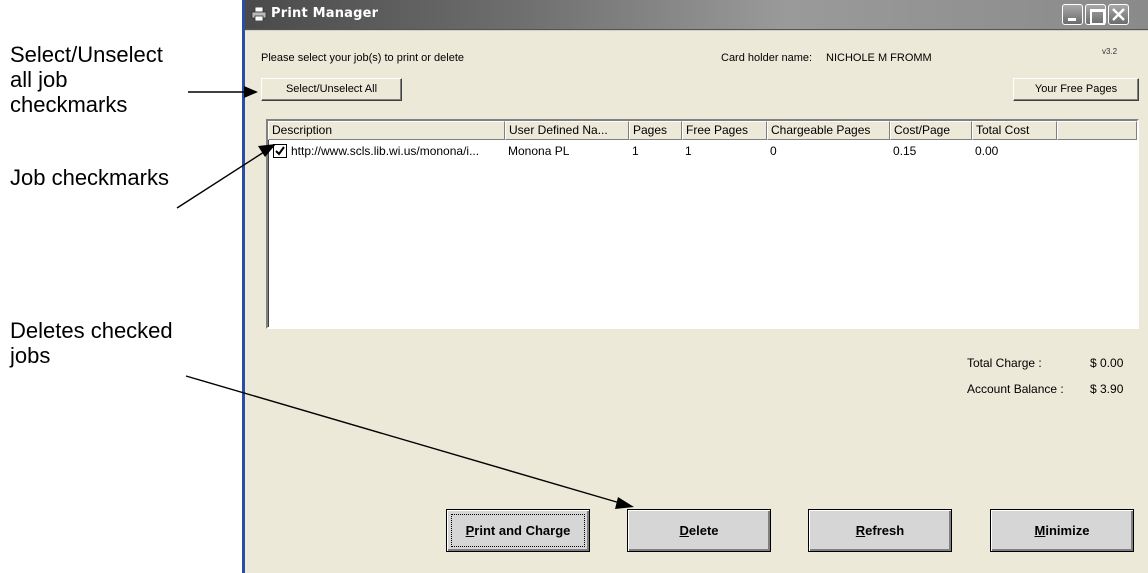  Describe the element at coordinates (696, 15) in the screenshot. I see `title-bar: Print Manager` at that location.